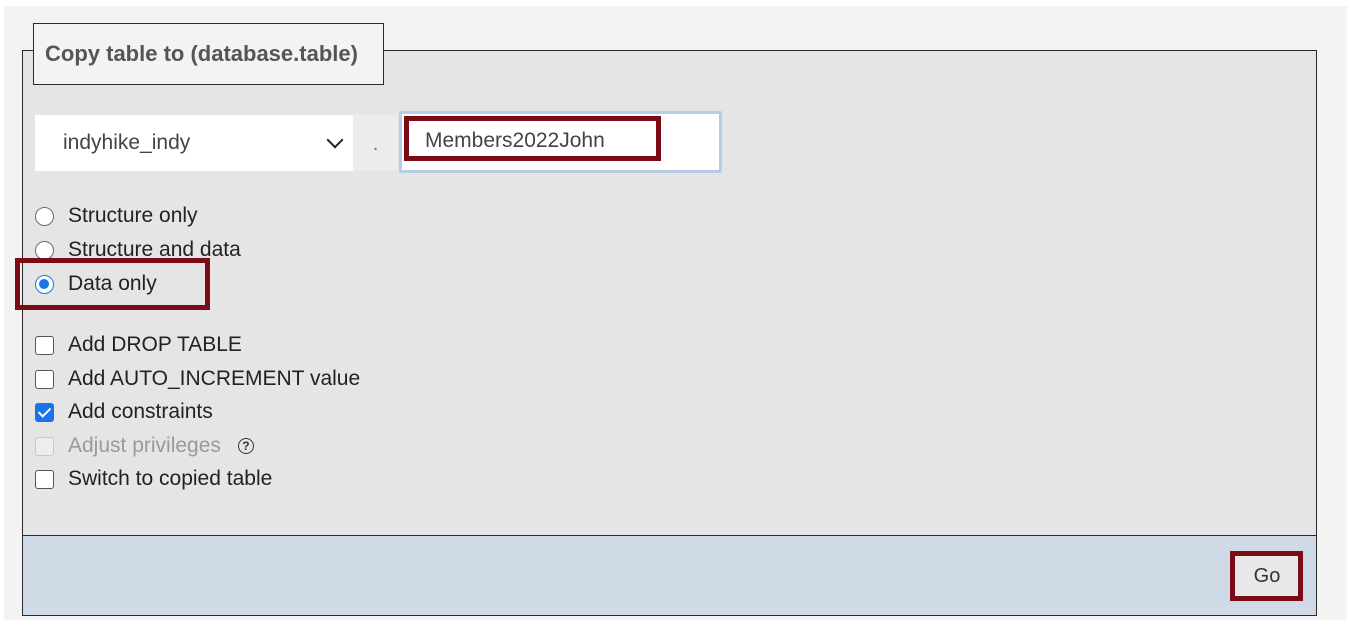 Image resolution: width=1351 pixels, height=628 pixels. I want to click on radio-label: Structure and data, so click(154, 249).